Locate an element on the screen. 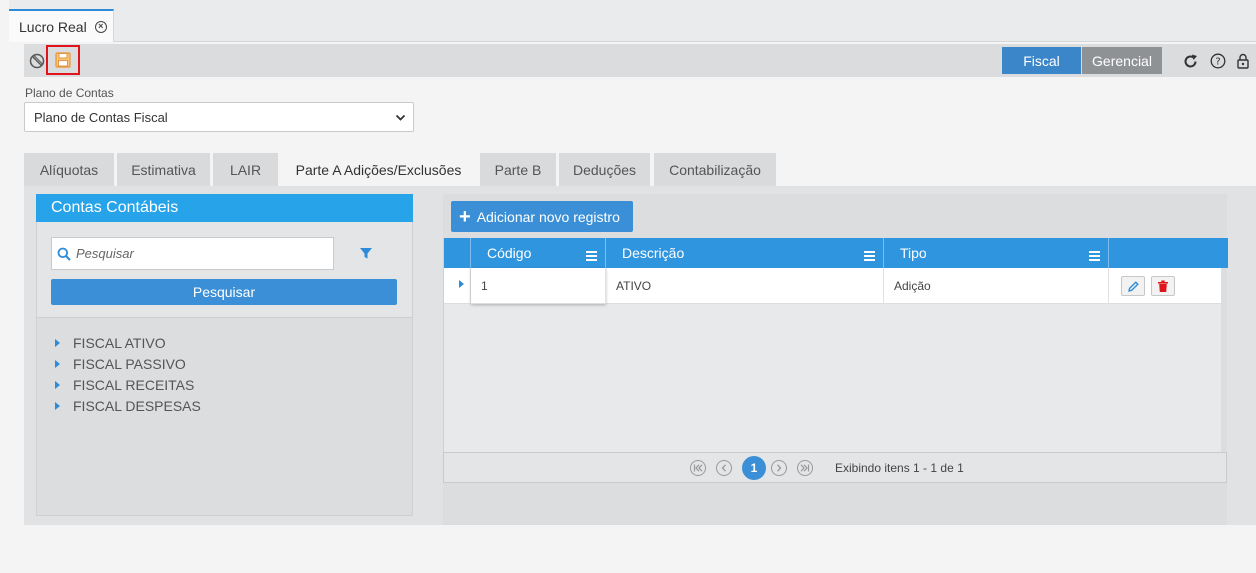 This screenshot has width=1256, height=573. cell-descricao: ATIVO is located at coordinates (745, 286).